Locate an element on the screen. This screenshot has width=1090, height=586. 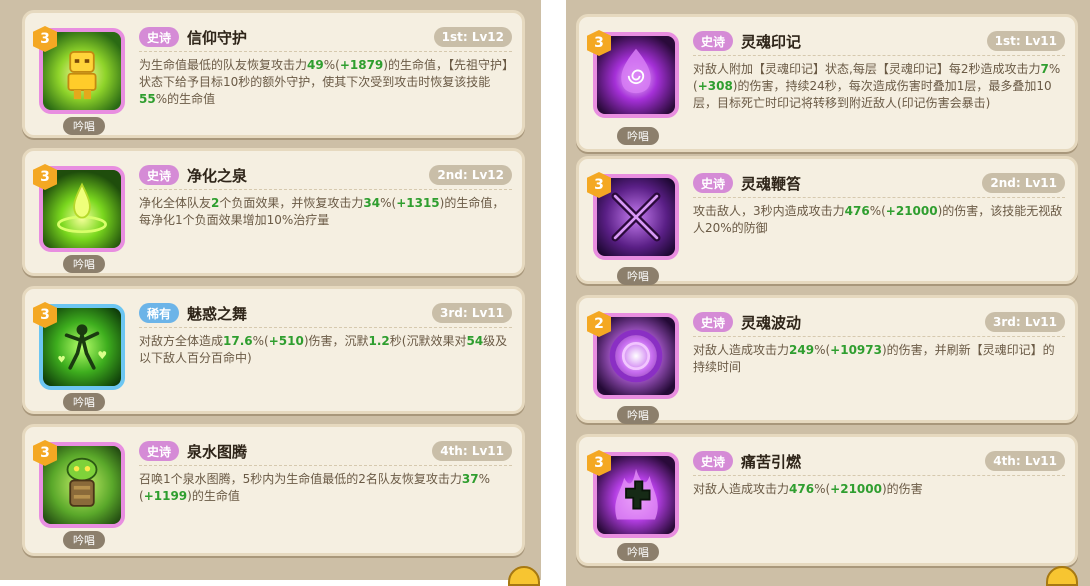
highlight-value: 37 is located at coordinates (470, 479).